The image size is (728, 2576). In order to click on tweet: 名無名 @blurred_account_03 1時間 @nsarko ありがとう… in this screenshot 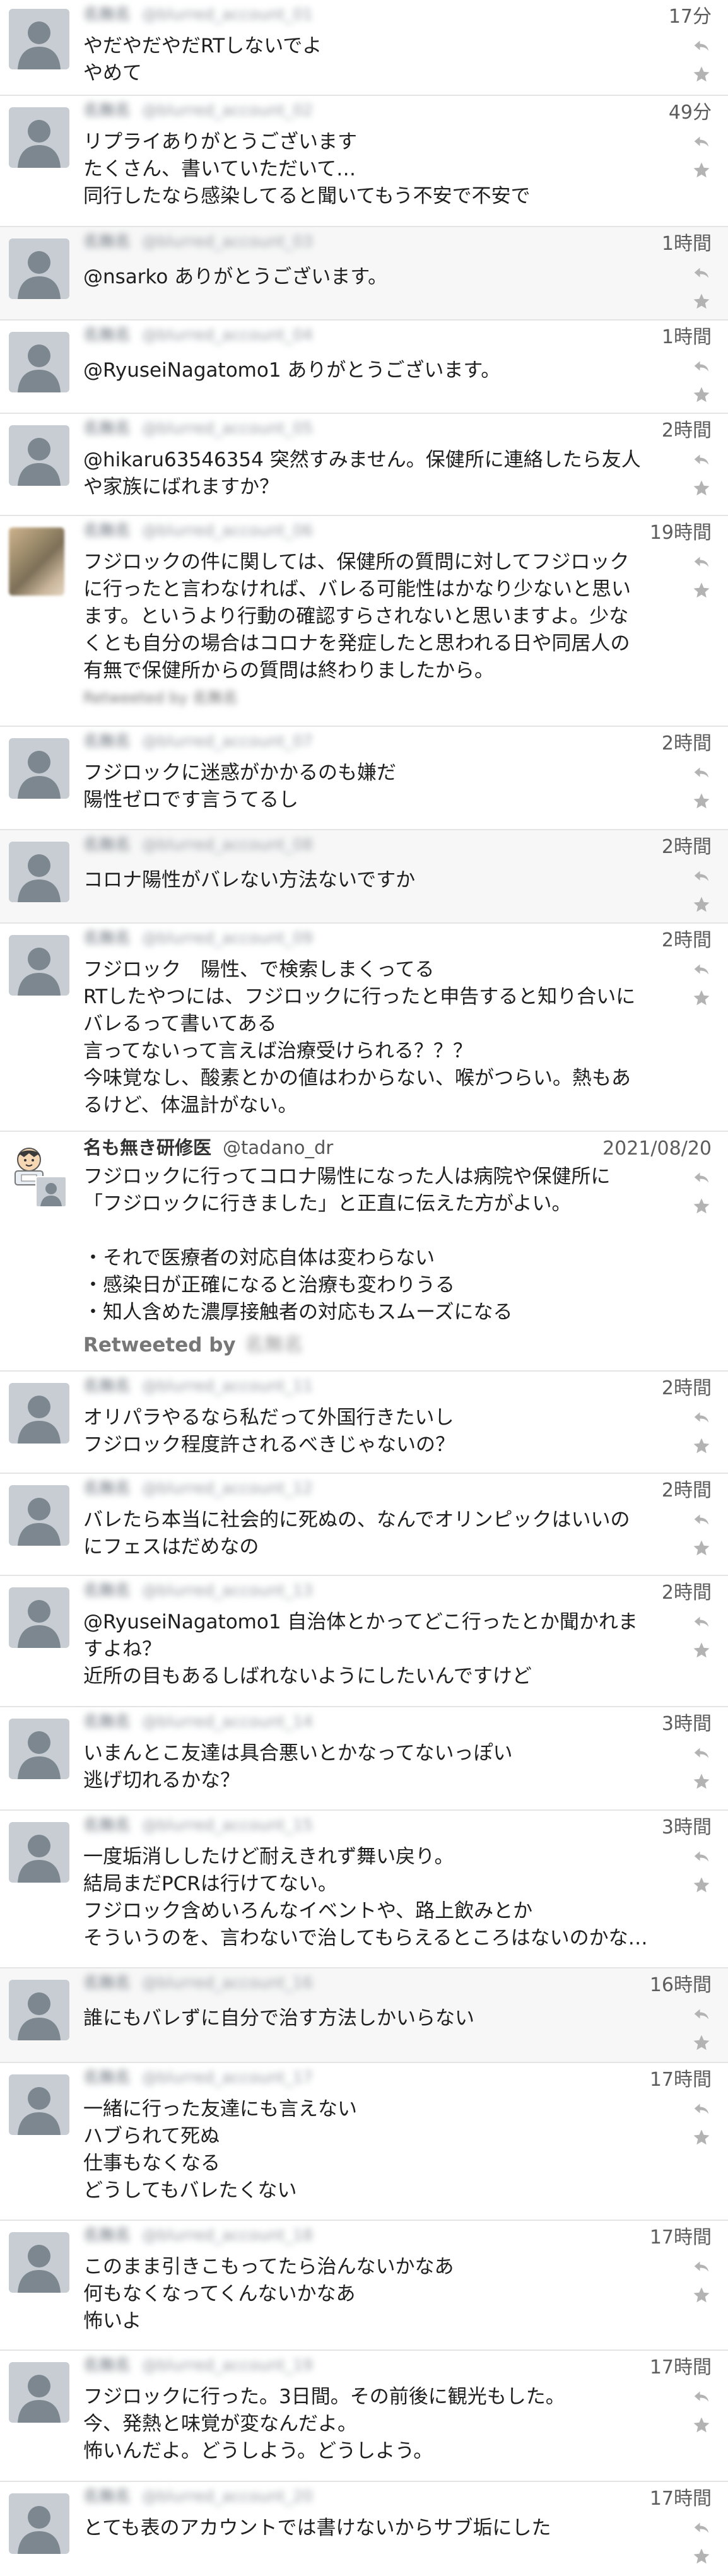, I will do `click(364, 274)`.